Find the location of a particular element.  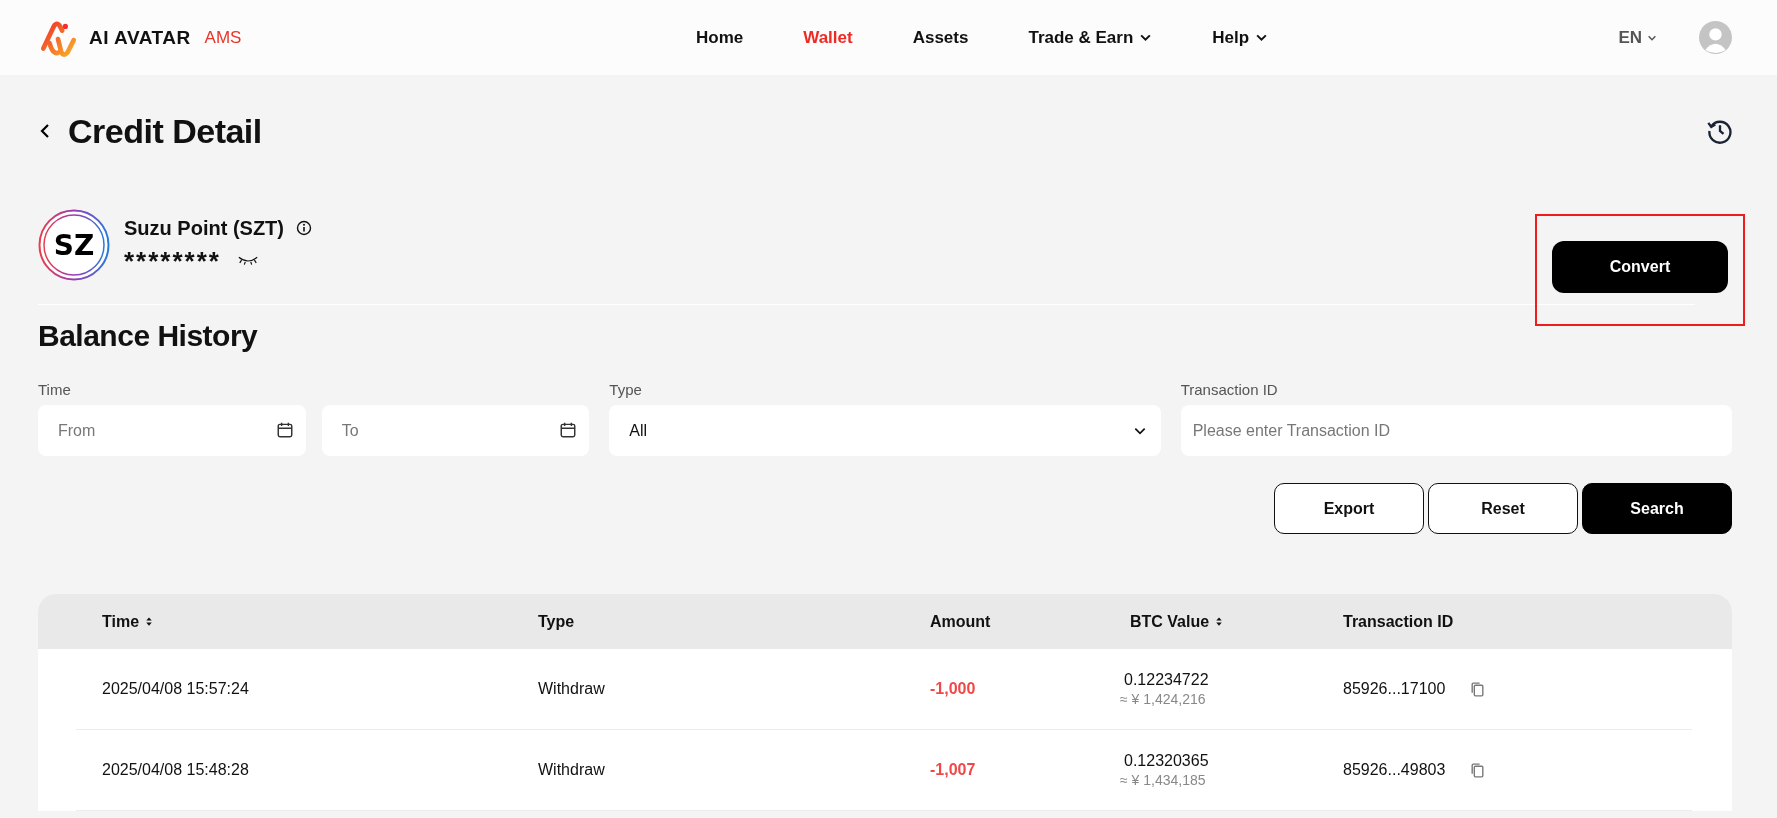

column-header: Time is located at coordinates (128, 621).